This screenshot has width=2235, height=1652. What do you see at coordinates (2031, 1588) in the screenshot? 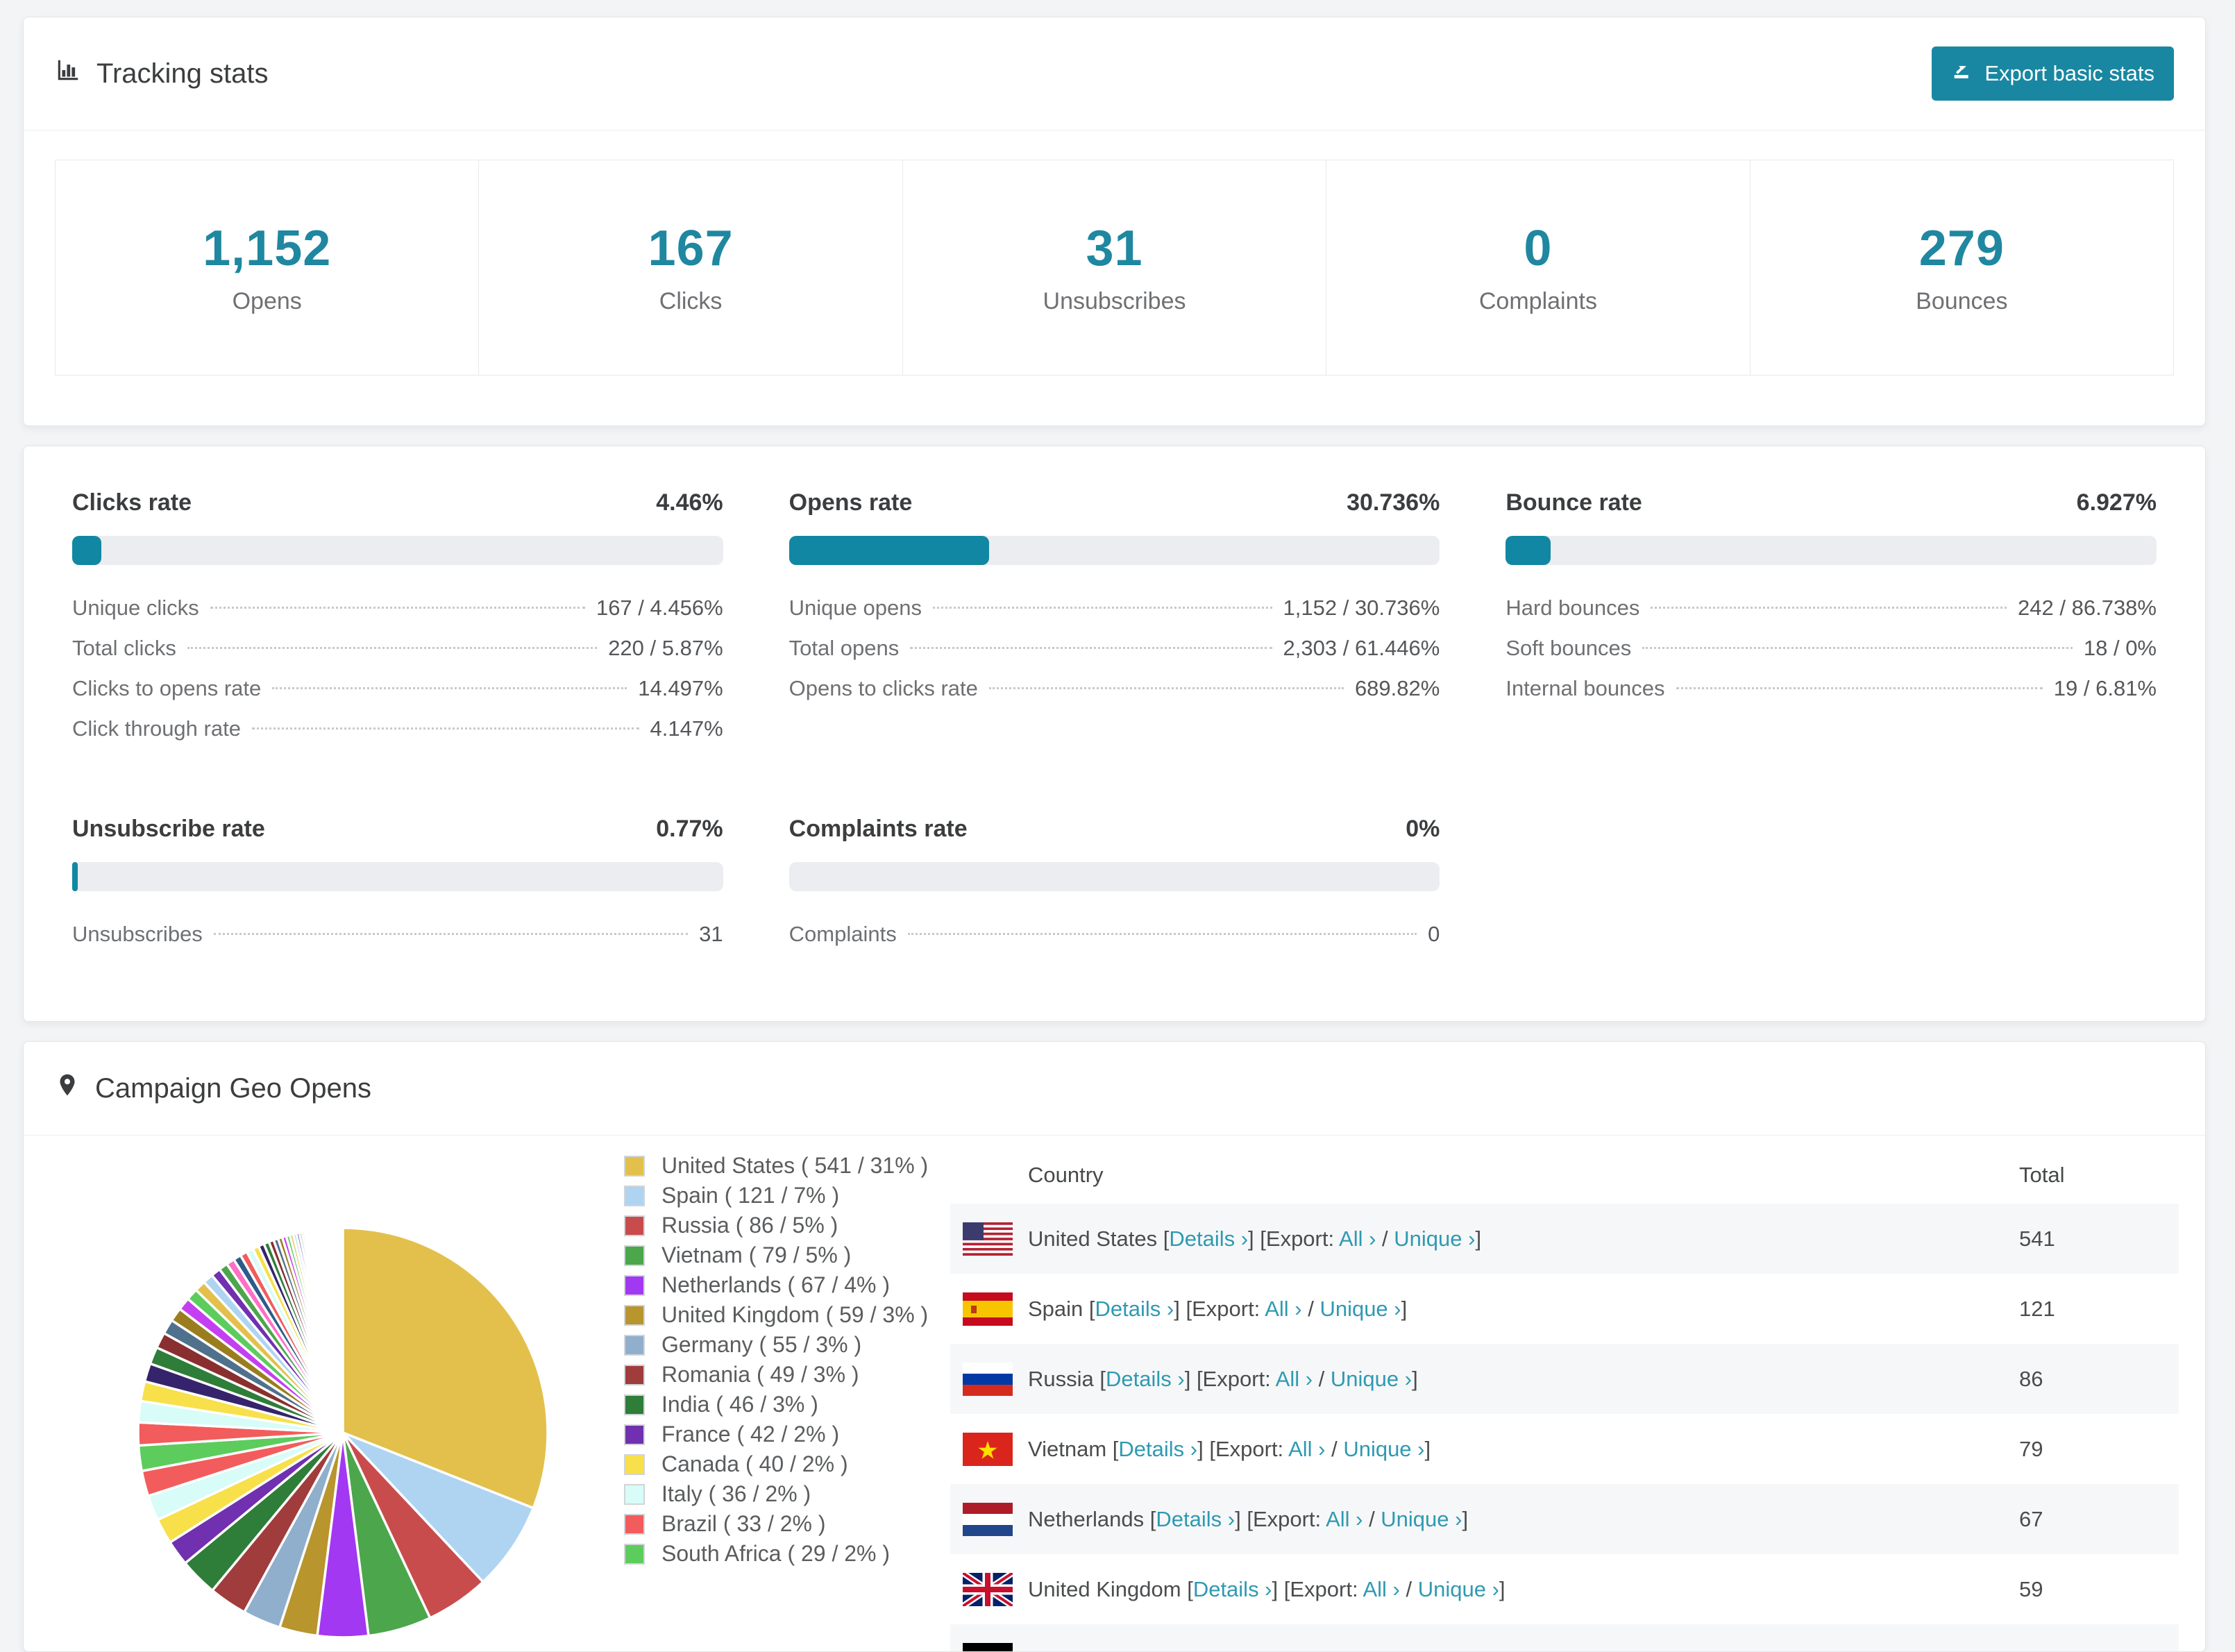
I see `country-total: 59` at bounding box center [2031, 1588].